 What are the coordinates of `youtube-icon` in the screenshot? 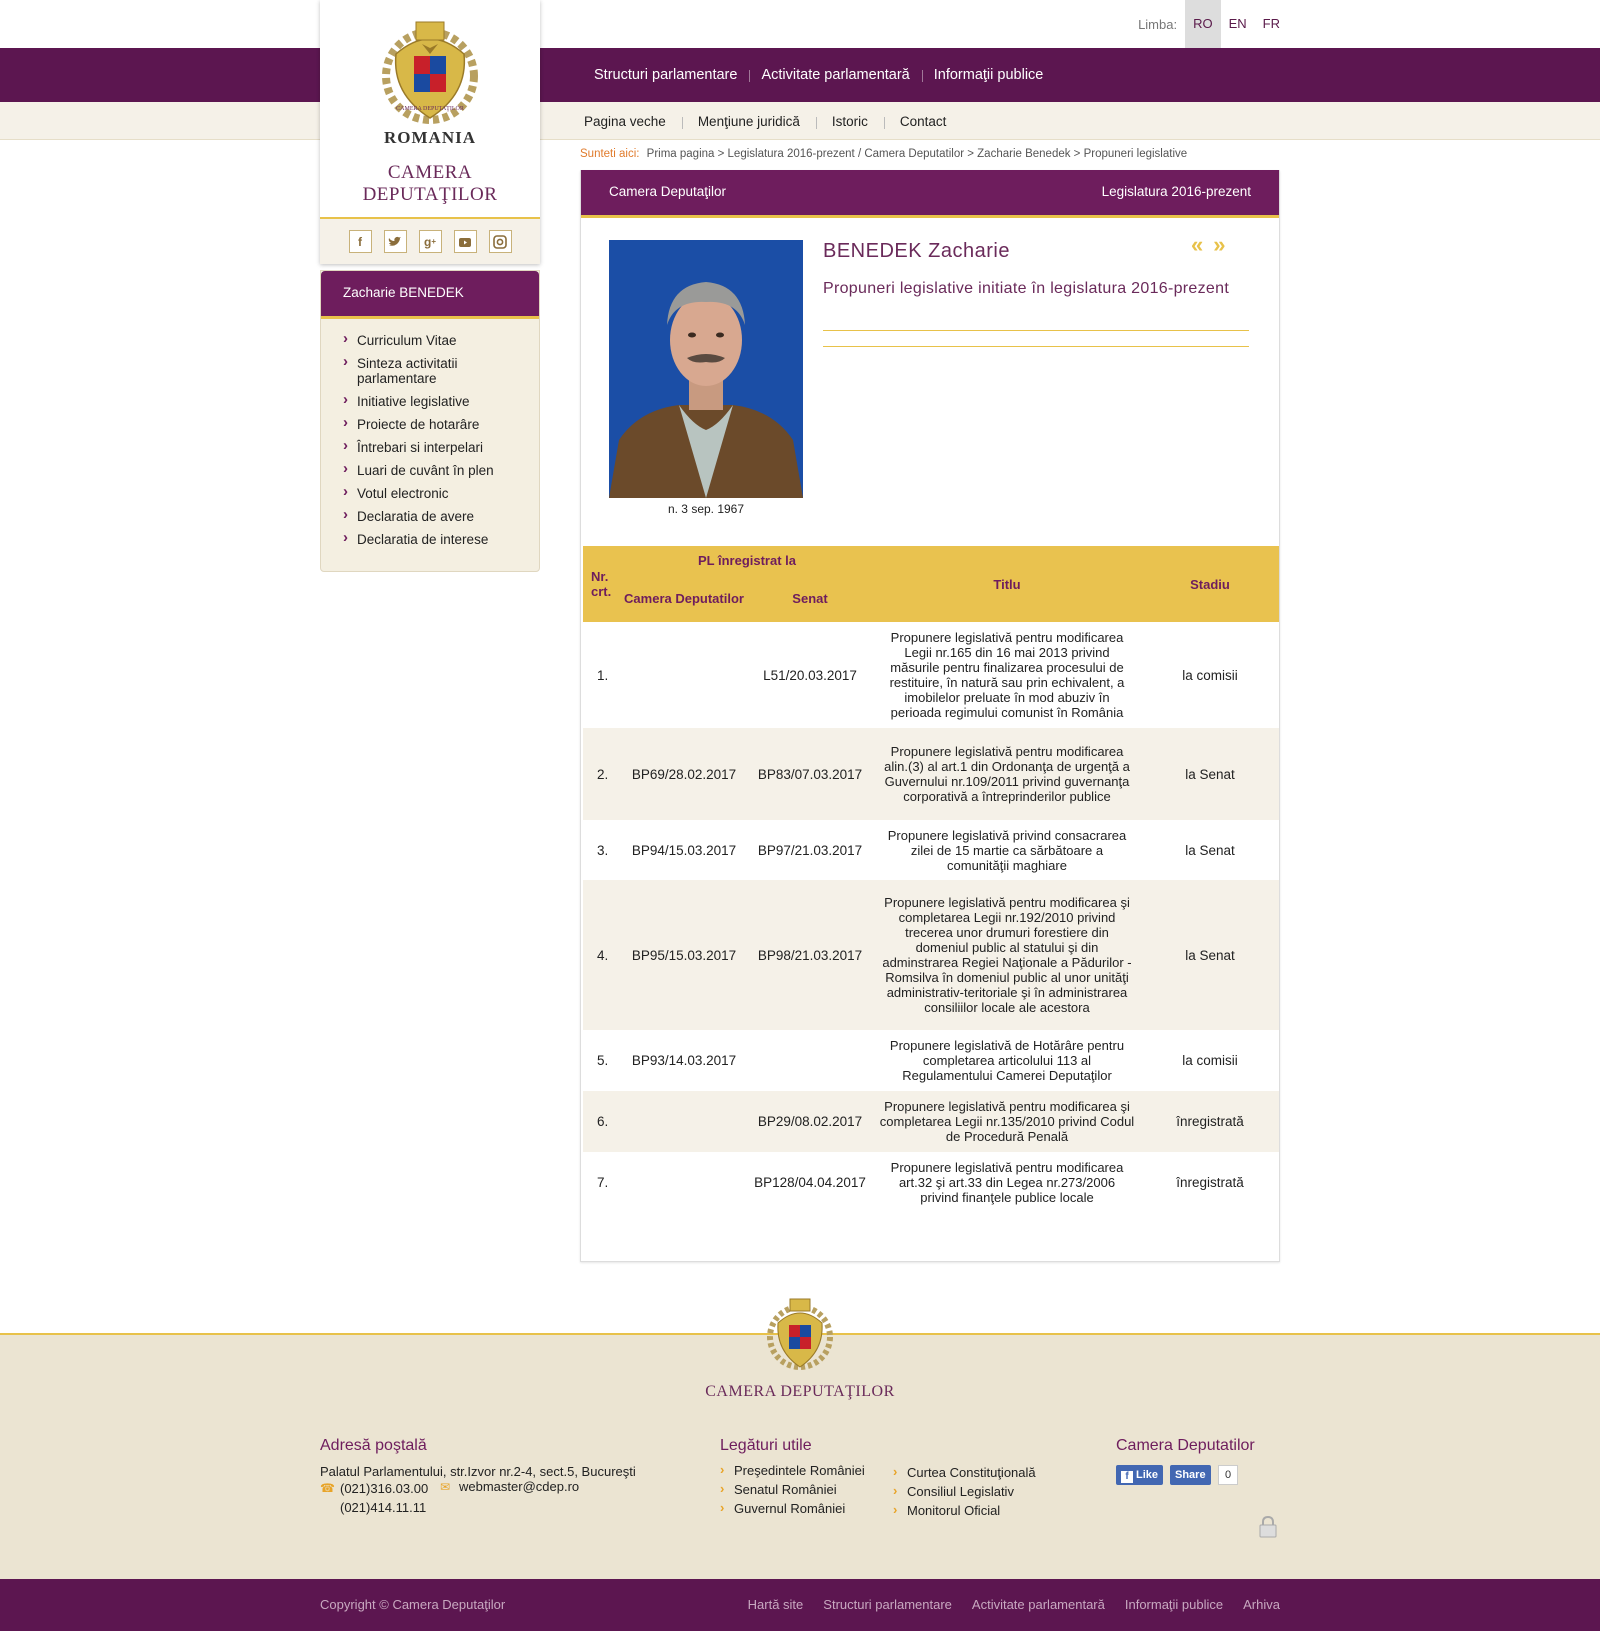 It's located at (465, 241).